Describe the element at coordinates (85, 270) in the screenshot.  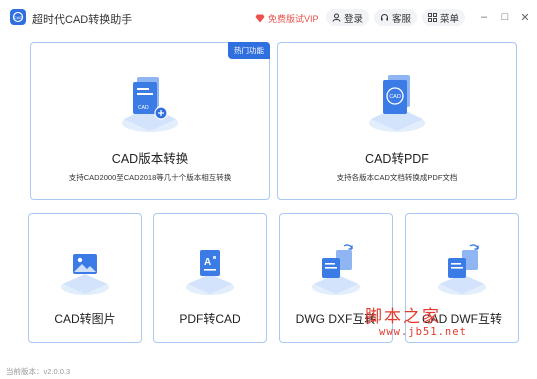
I see `image-icon` at that location.